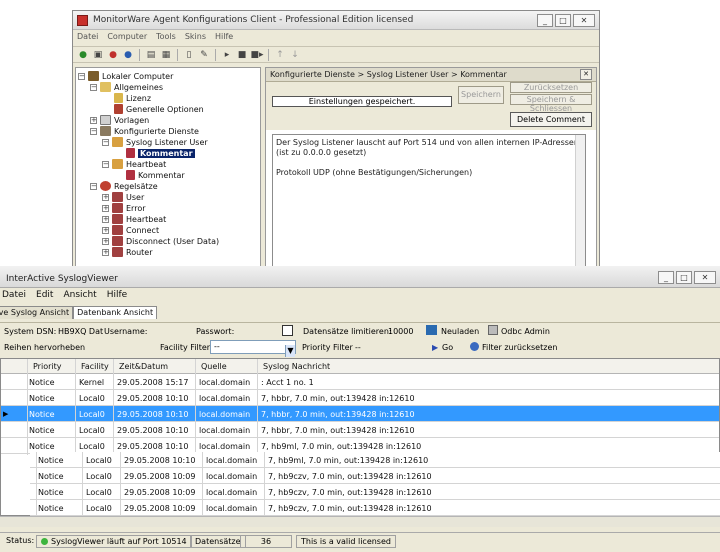 The width and height of the screenshot is (720, 552). Describe the element at coordinates (242, 55) in the screenshot. I see `stop-square-icon: ■` at that location.